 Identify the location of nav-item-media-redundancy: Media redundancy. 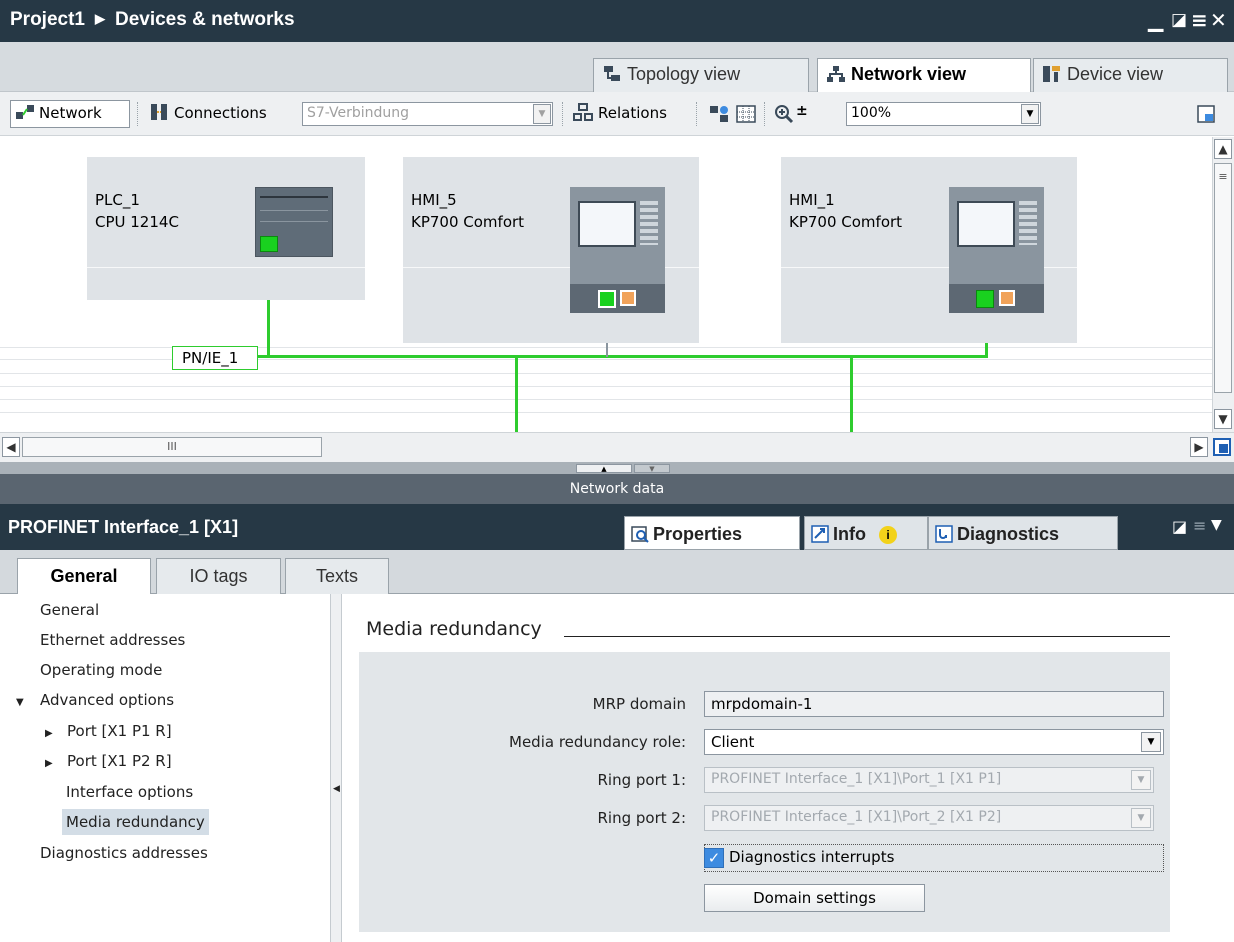
(135, 822).